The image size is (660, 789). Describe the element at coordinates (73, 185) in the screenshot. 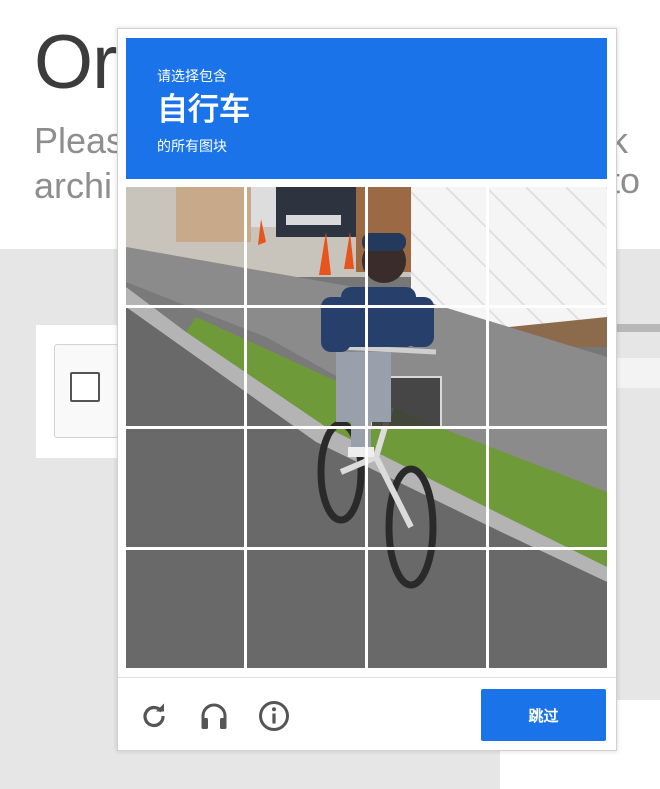

I see `page-subtitle-line-2: archi` at that location.